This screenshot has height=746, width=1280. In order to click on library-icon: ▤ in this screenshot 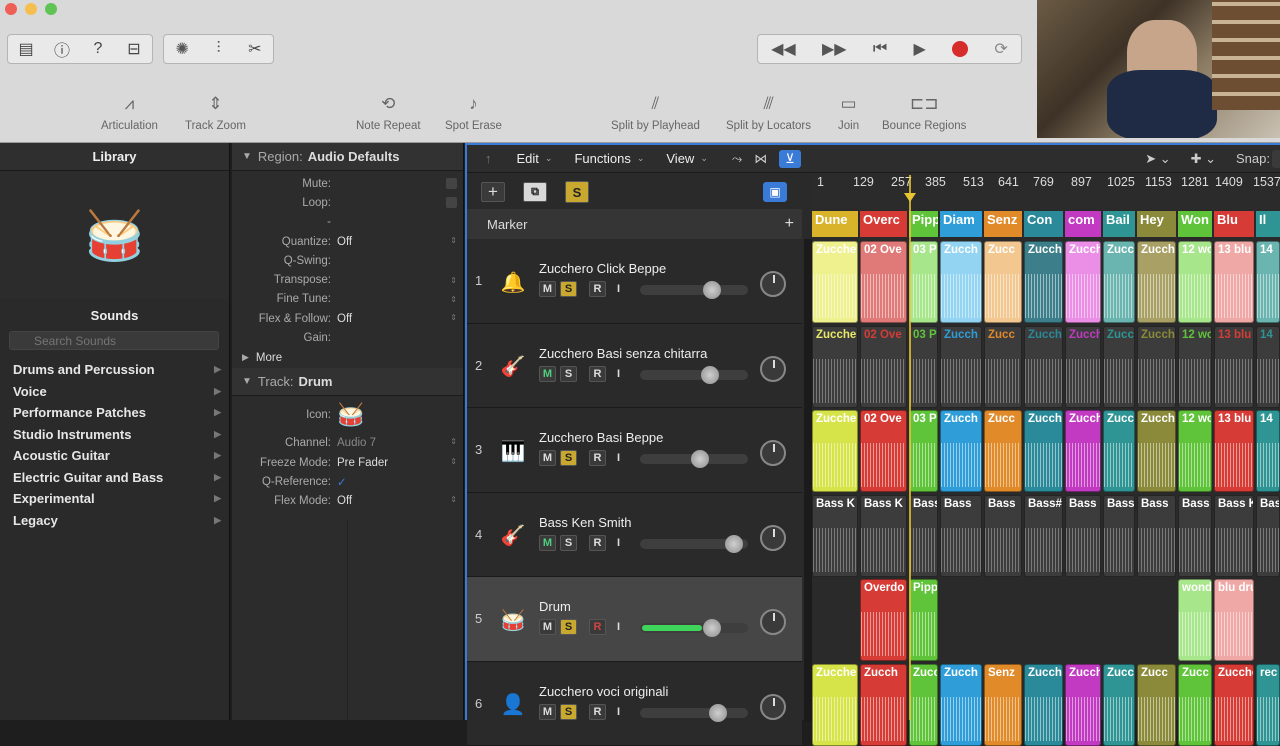, I will do `click(26, 49)`.